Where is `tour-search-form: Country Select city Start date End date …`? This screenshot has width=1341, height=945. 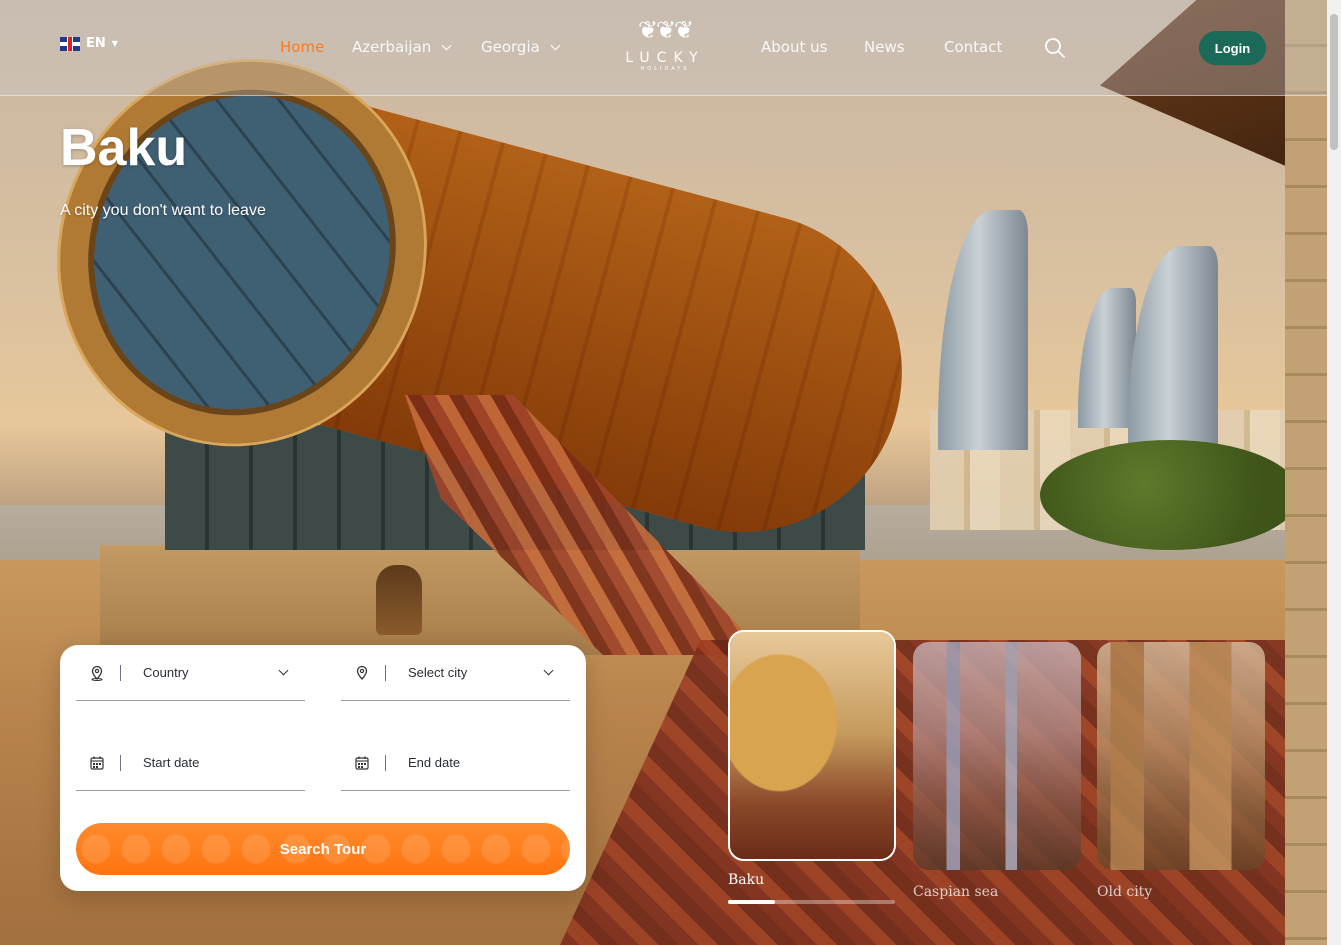
tour-search-form: Country Select city Start date End date … is located at coordinates (323, 768).